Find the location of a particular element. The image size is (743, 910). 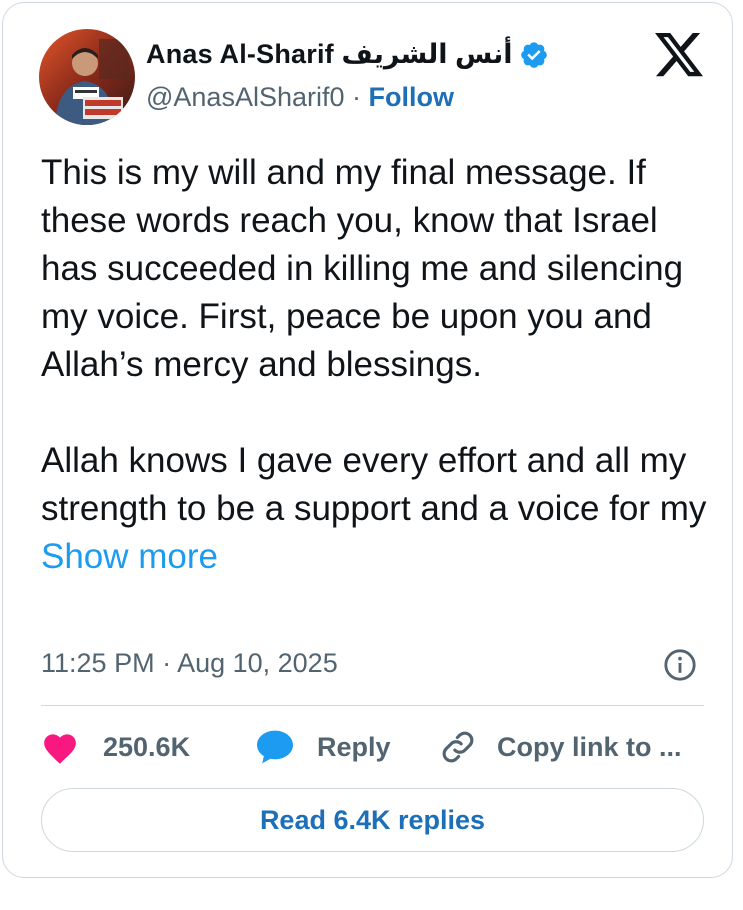

show-more-link: Show more is located at coordinates (129, 556).